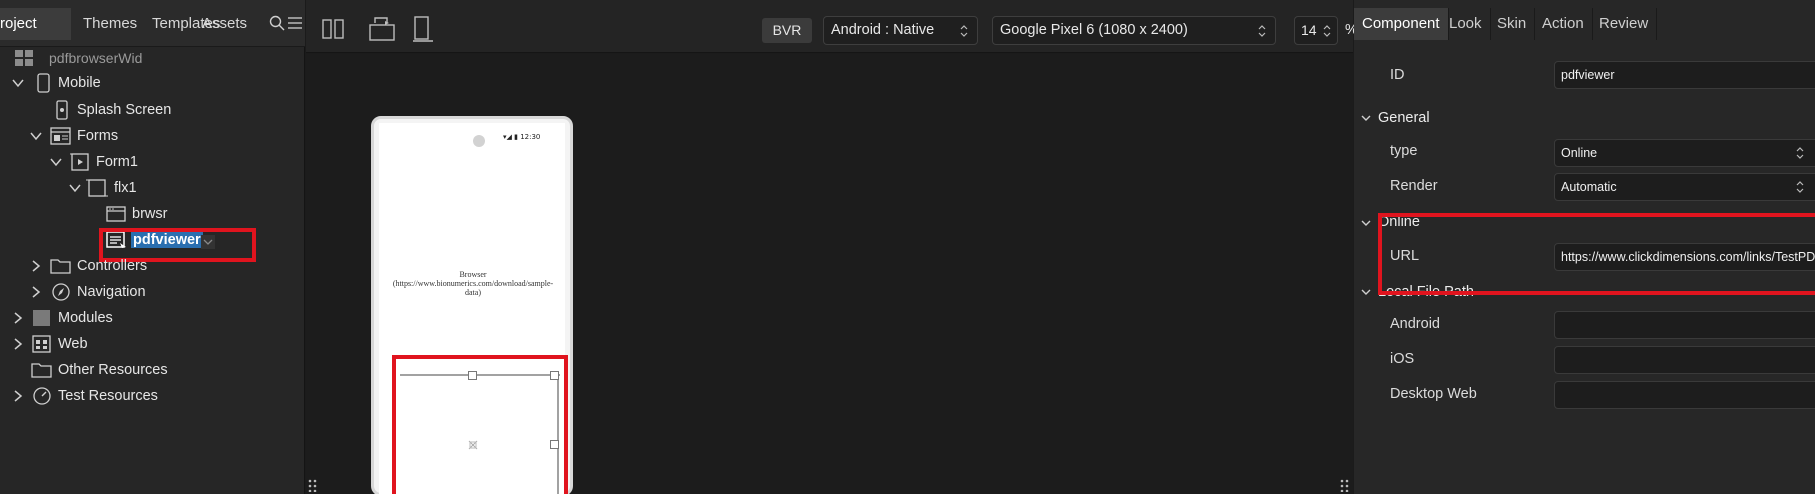 Image resolution: width=1815 pixels, height=494 pixels. I want to click on compass-icon, so click(61, 292).